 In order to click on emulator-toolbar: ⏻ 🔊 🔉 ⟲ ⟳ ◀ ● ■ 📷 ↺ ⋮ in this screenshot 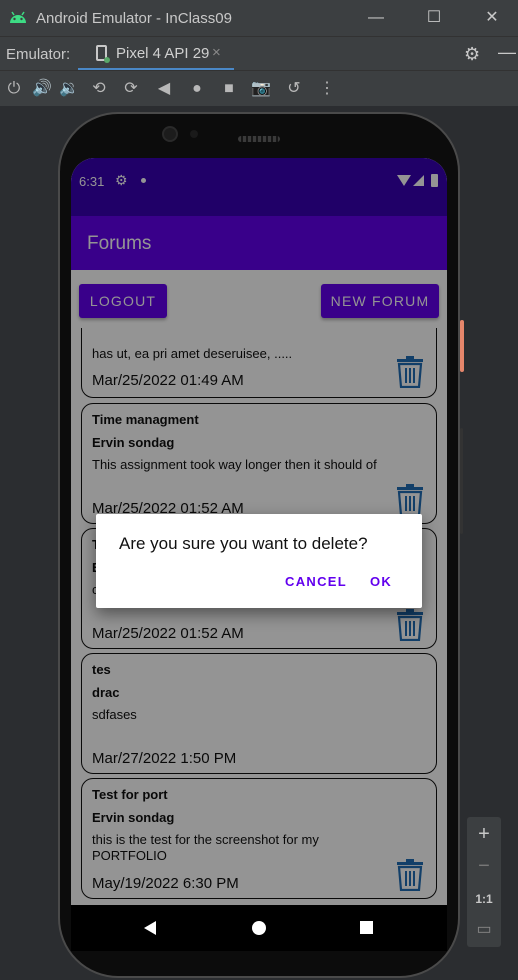, I will do `click(259, 88)`.